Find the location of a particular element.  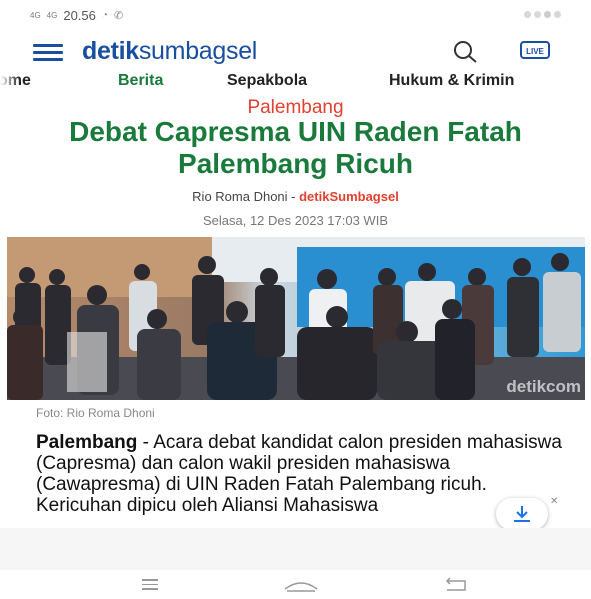

menu-icon is located at coordinates (48, 52).